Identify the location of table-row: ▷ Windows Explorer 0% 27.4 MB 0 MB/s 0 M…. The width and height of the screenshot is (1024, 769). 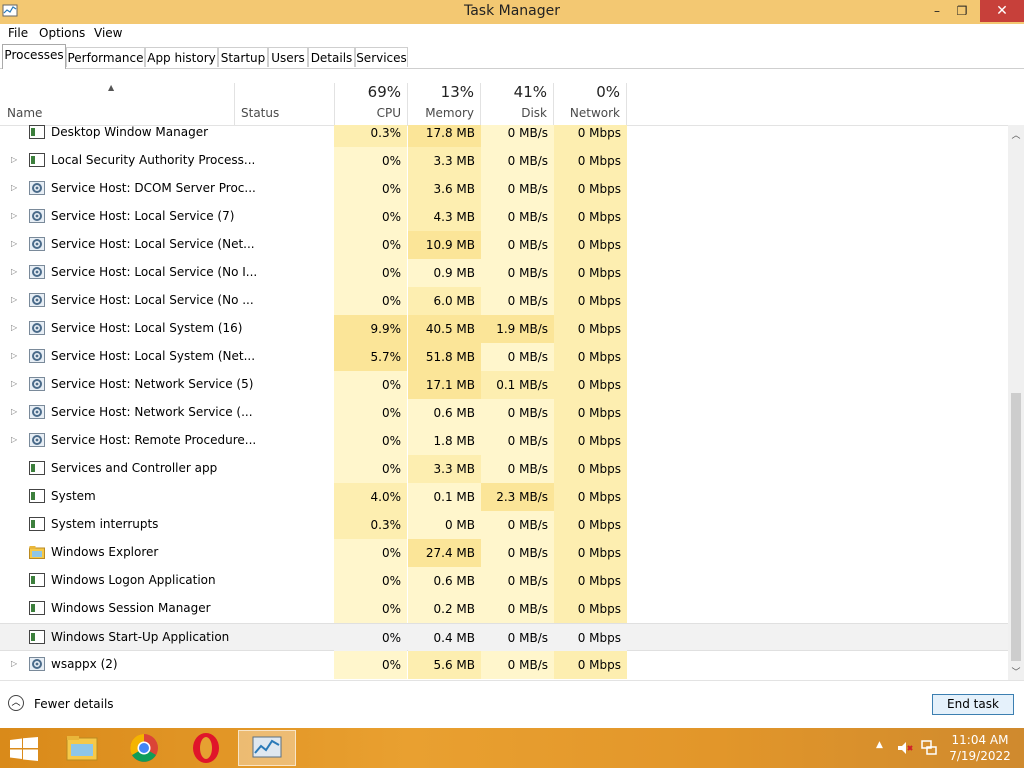
(504, 553).